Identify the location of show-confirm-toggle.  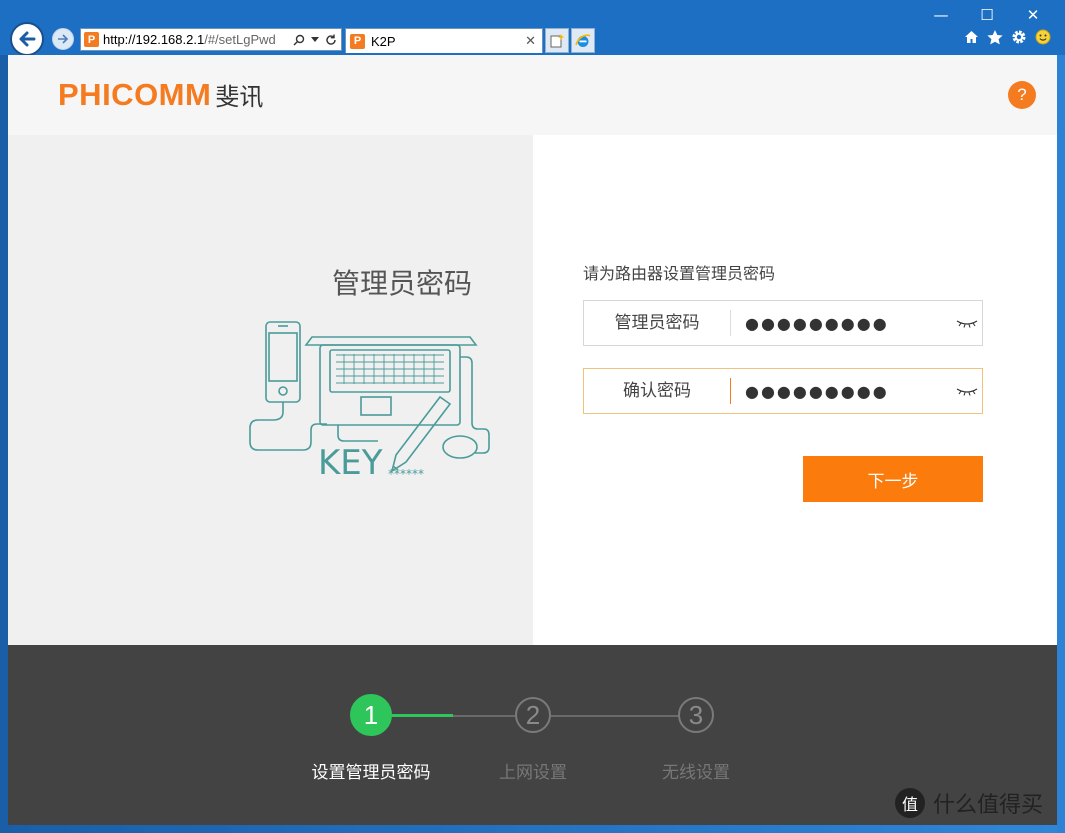
(967, 391).